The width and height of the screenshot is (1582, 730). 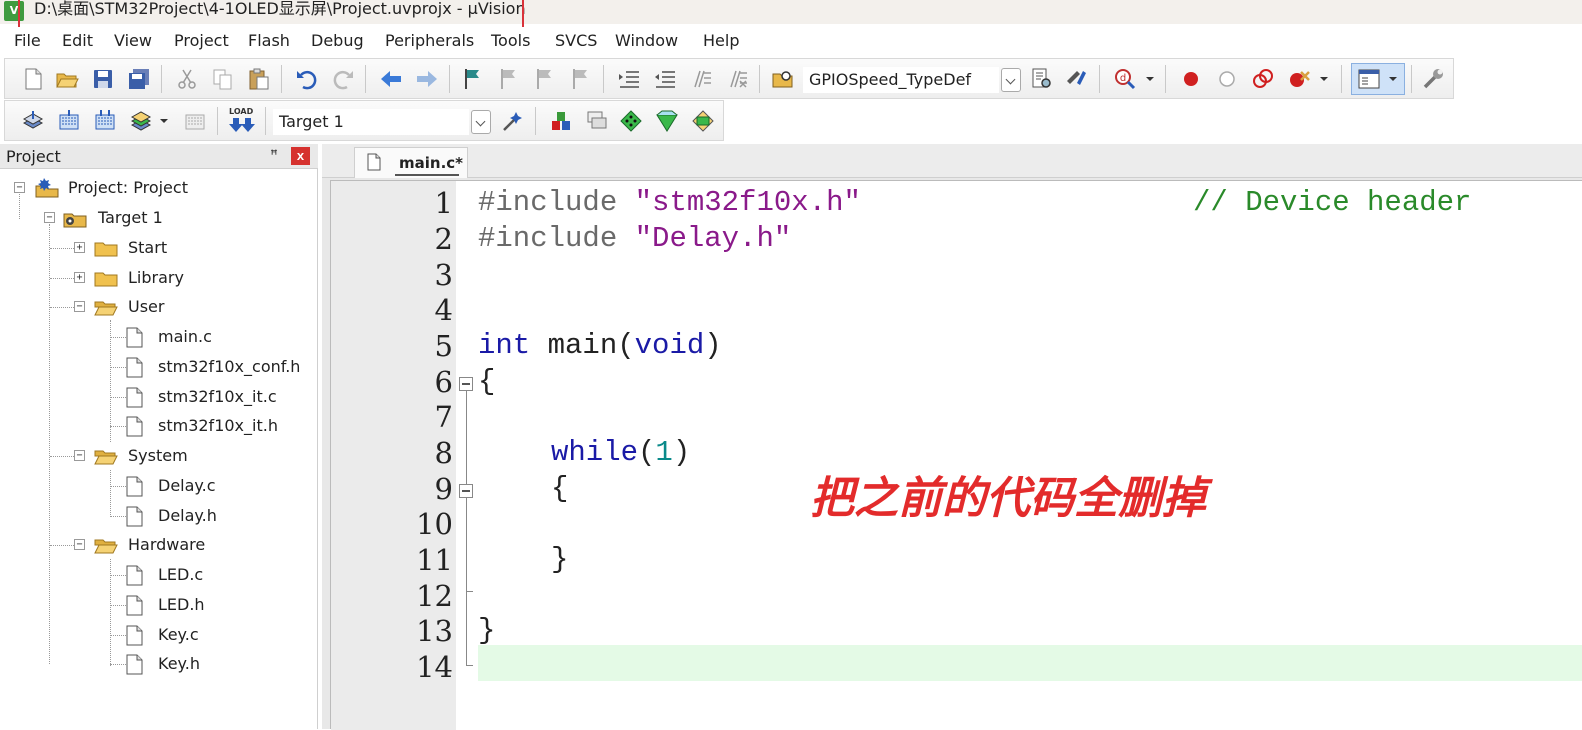 What do you see at coordinates (510, 40) in the screenshot?
I see `menu-tools: Tools` at bounding box center [510, 40].